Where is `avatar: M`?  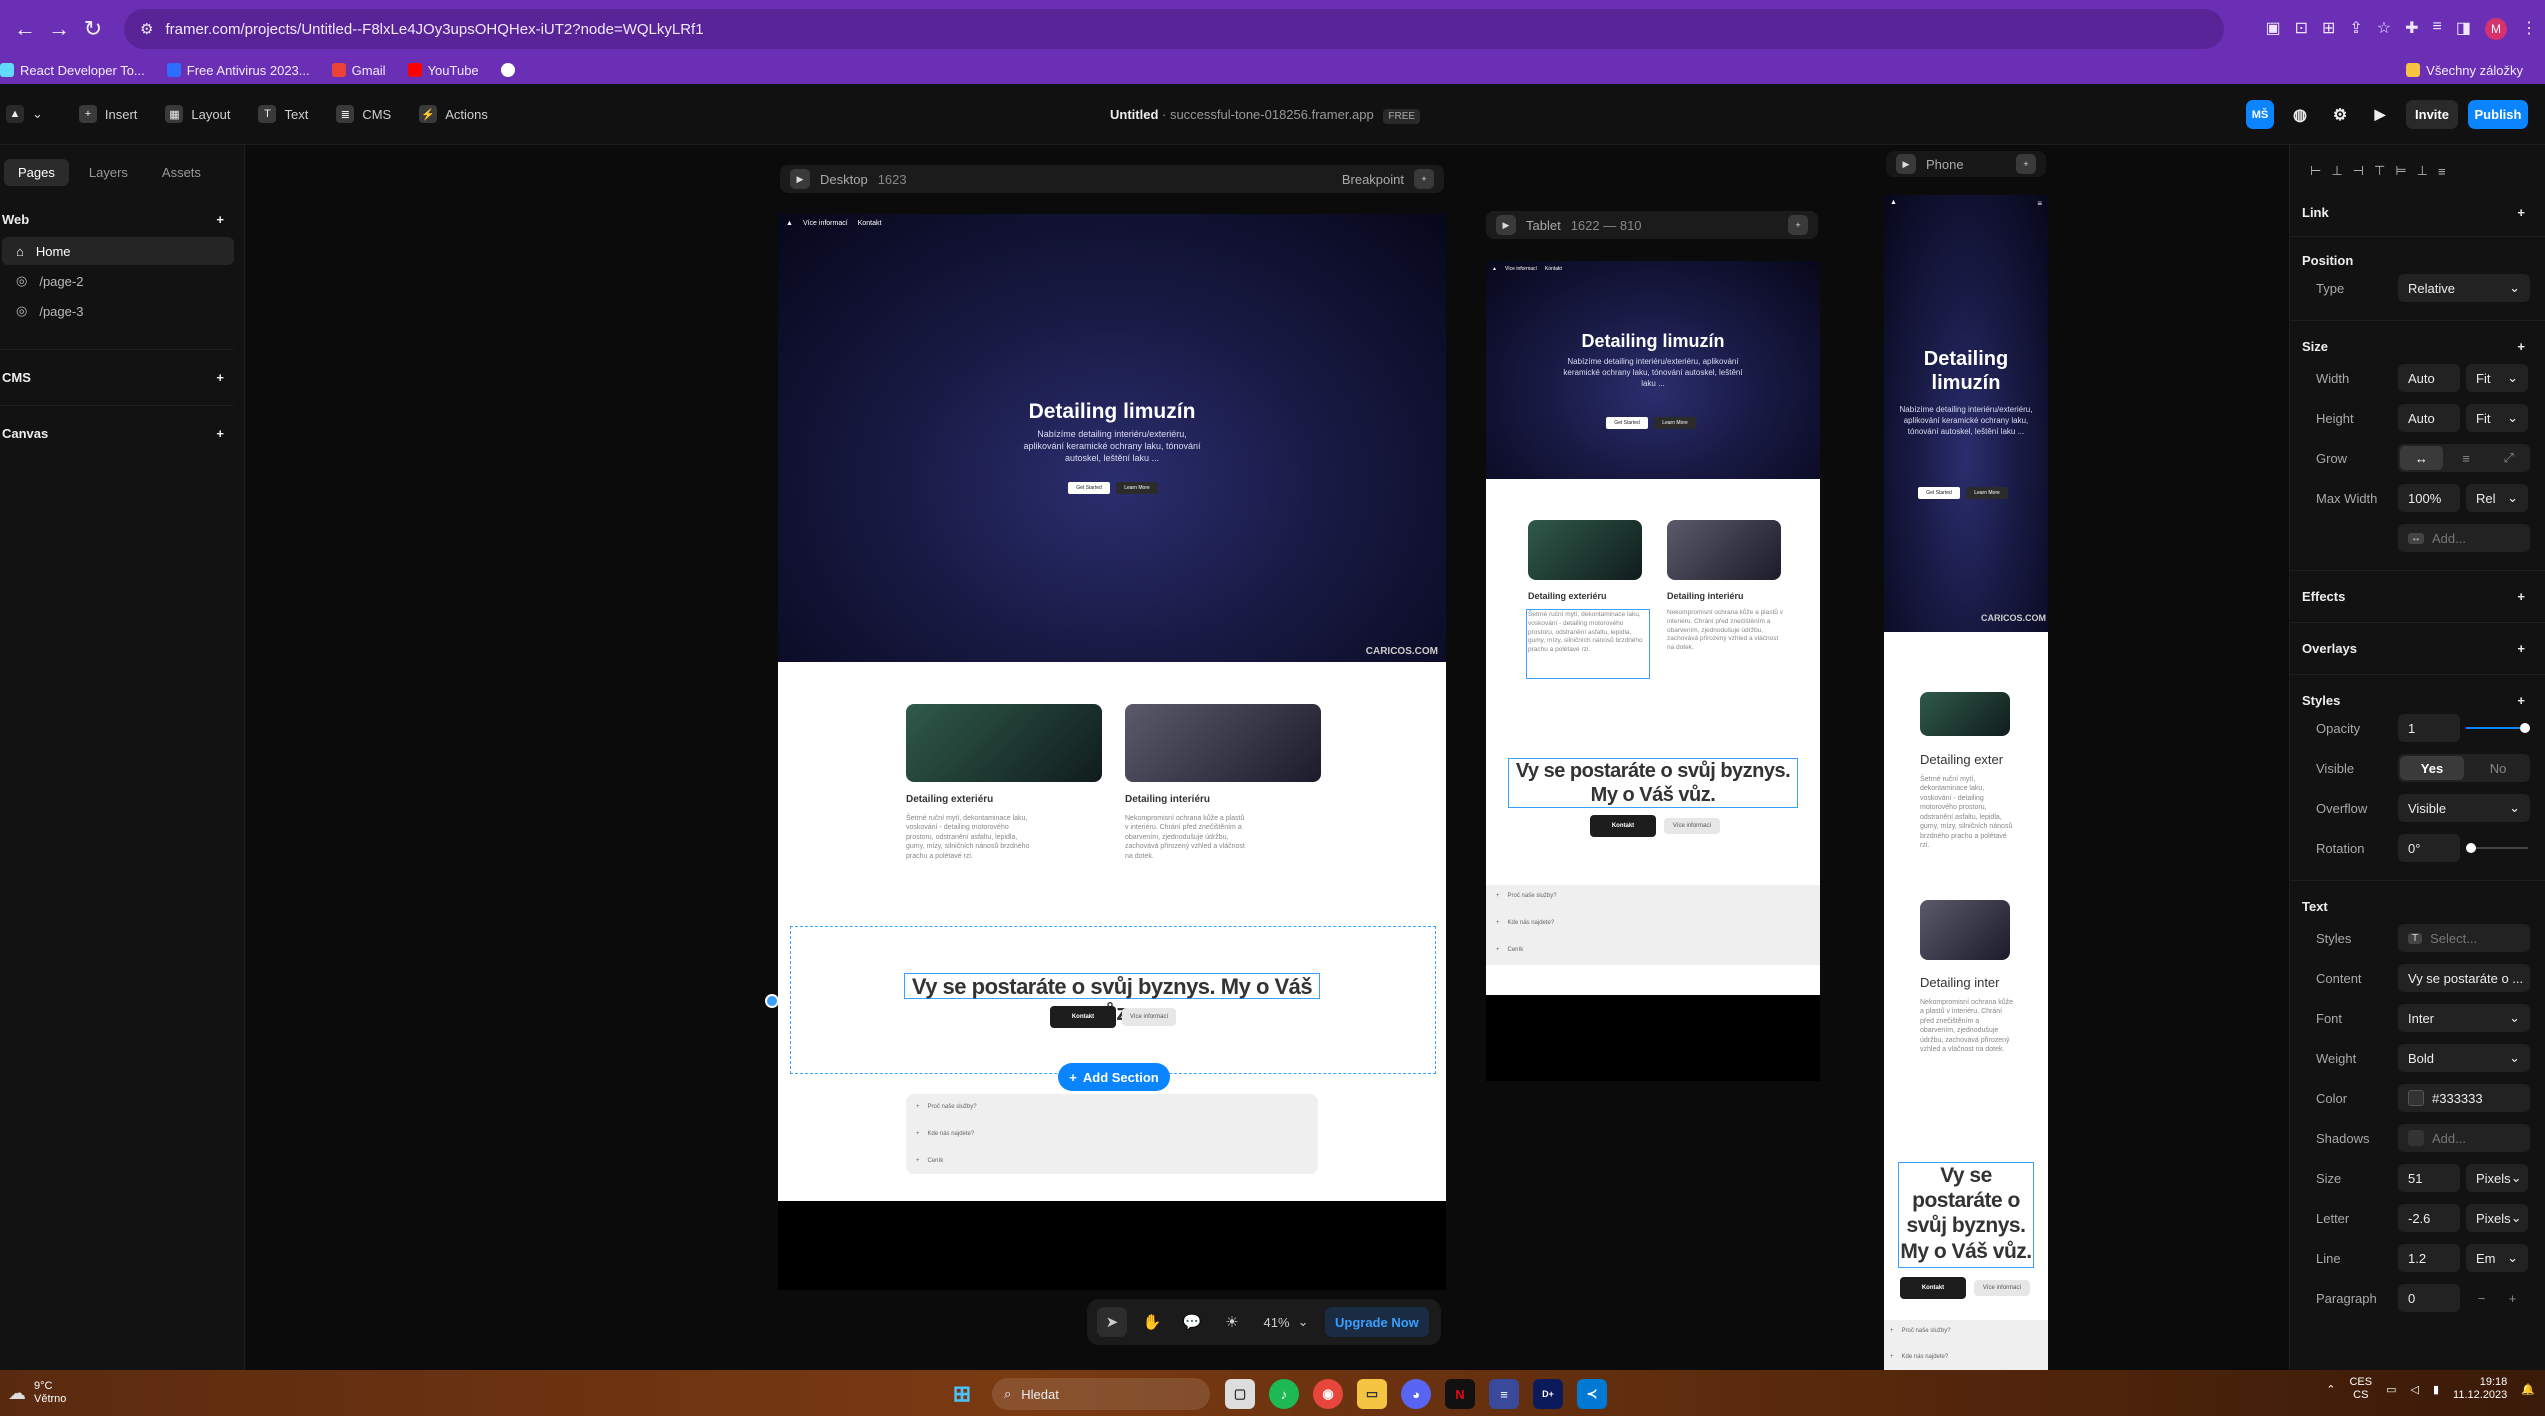 avatar: M is located at coordinates (2496, 29).